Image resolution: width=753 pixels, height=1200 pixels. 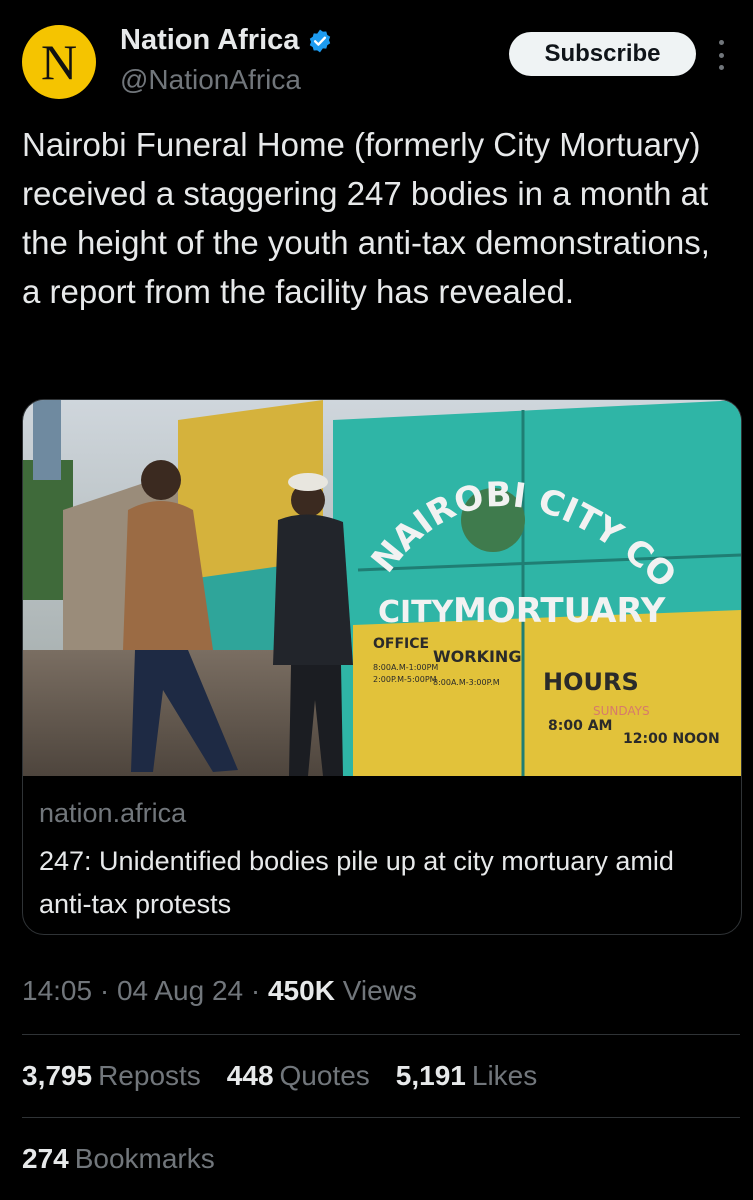 I want to click on photo-time-2: 12:00 NOON, so click(x=671, y=739).